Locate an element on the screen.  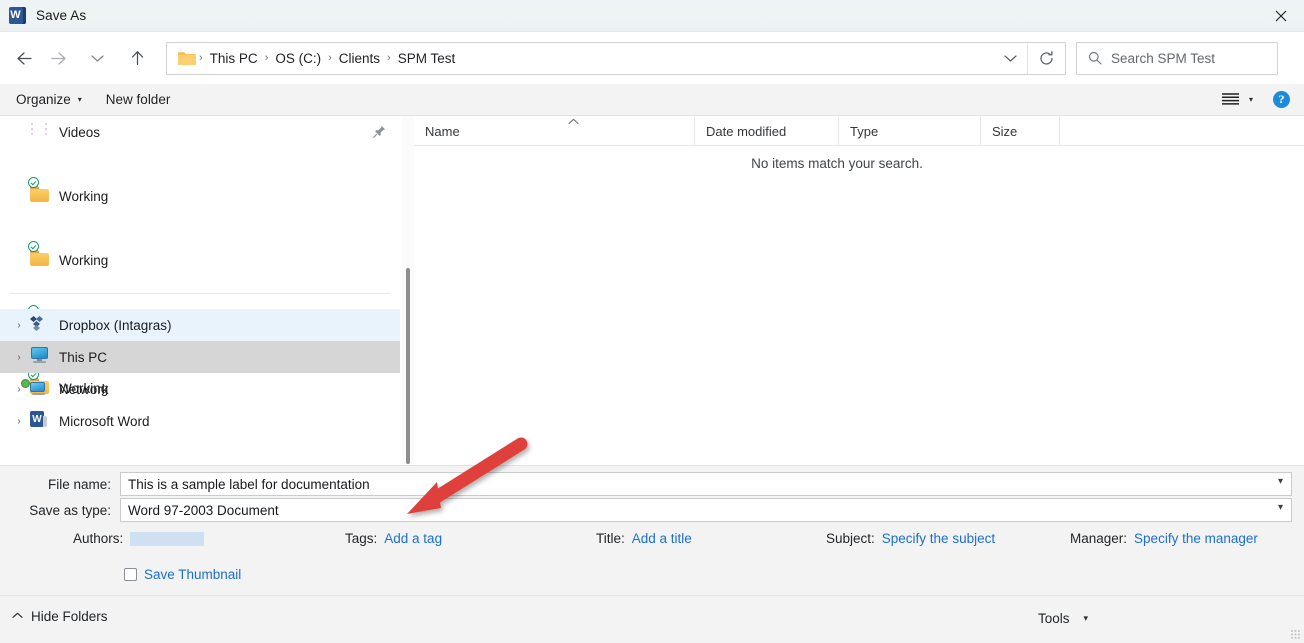
sidebar-item-label: Microsoft Word is located at coordinates (104, 421).